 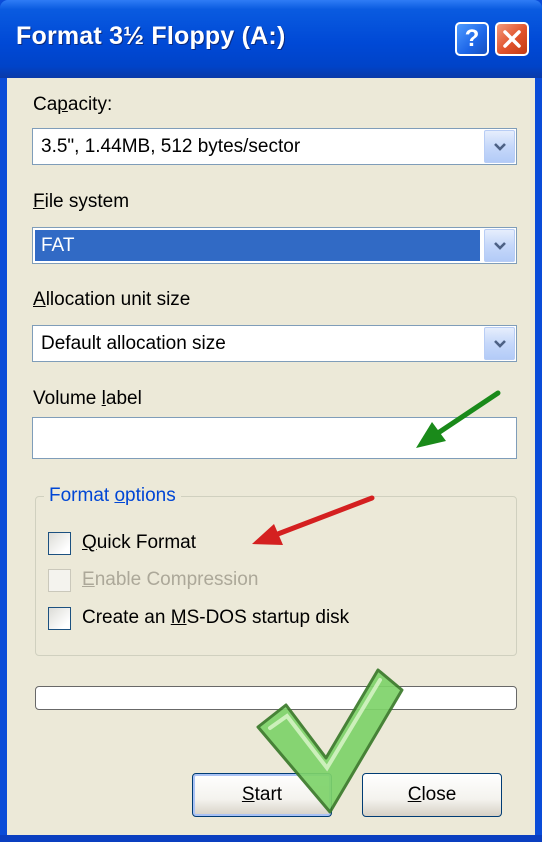 I want to click on start-button: Start, so click(x=262, y=795).